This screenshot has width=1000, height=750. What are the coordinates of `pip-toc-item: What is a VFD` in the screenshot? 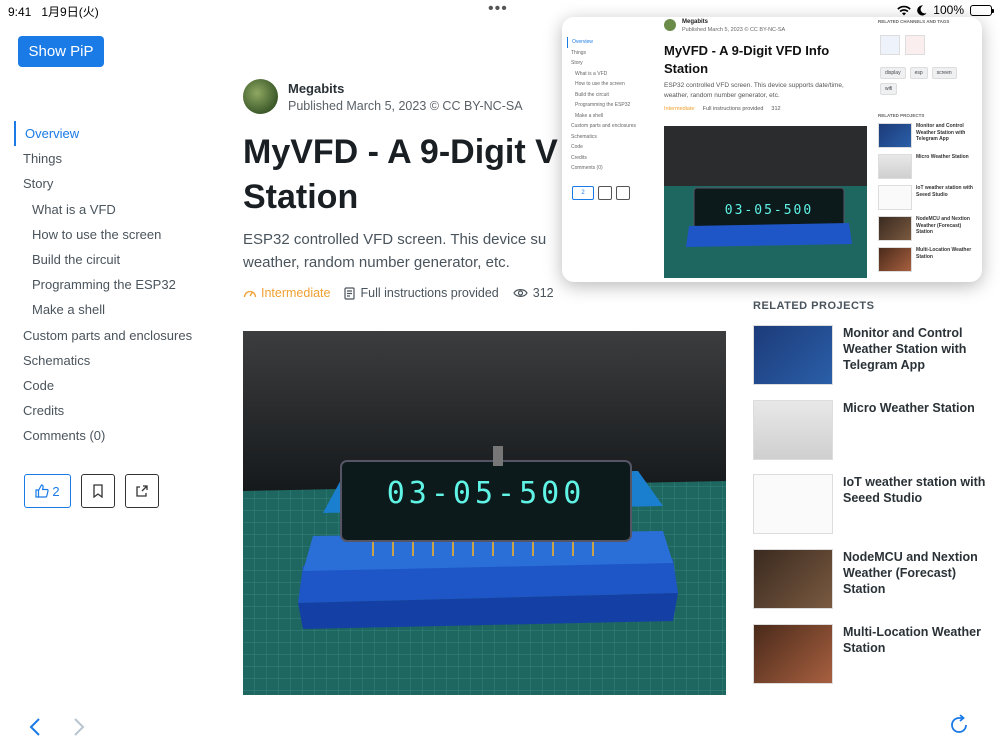 It's located at (591, 73).